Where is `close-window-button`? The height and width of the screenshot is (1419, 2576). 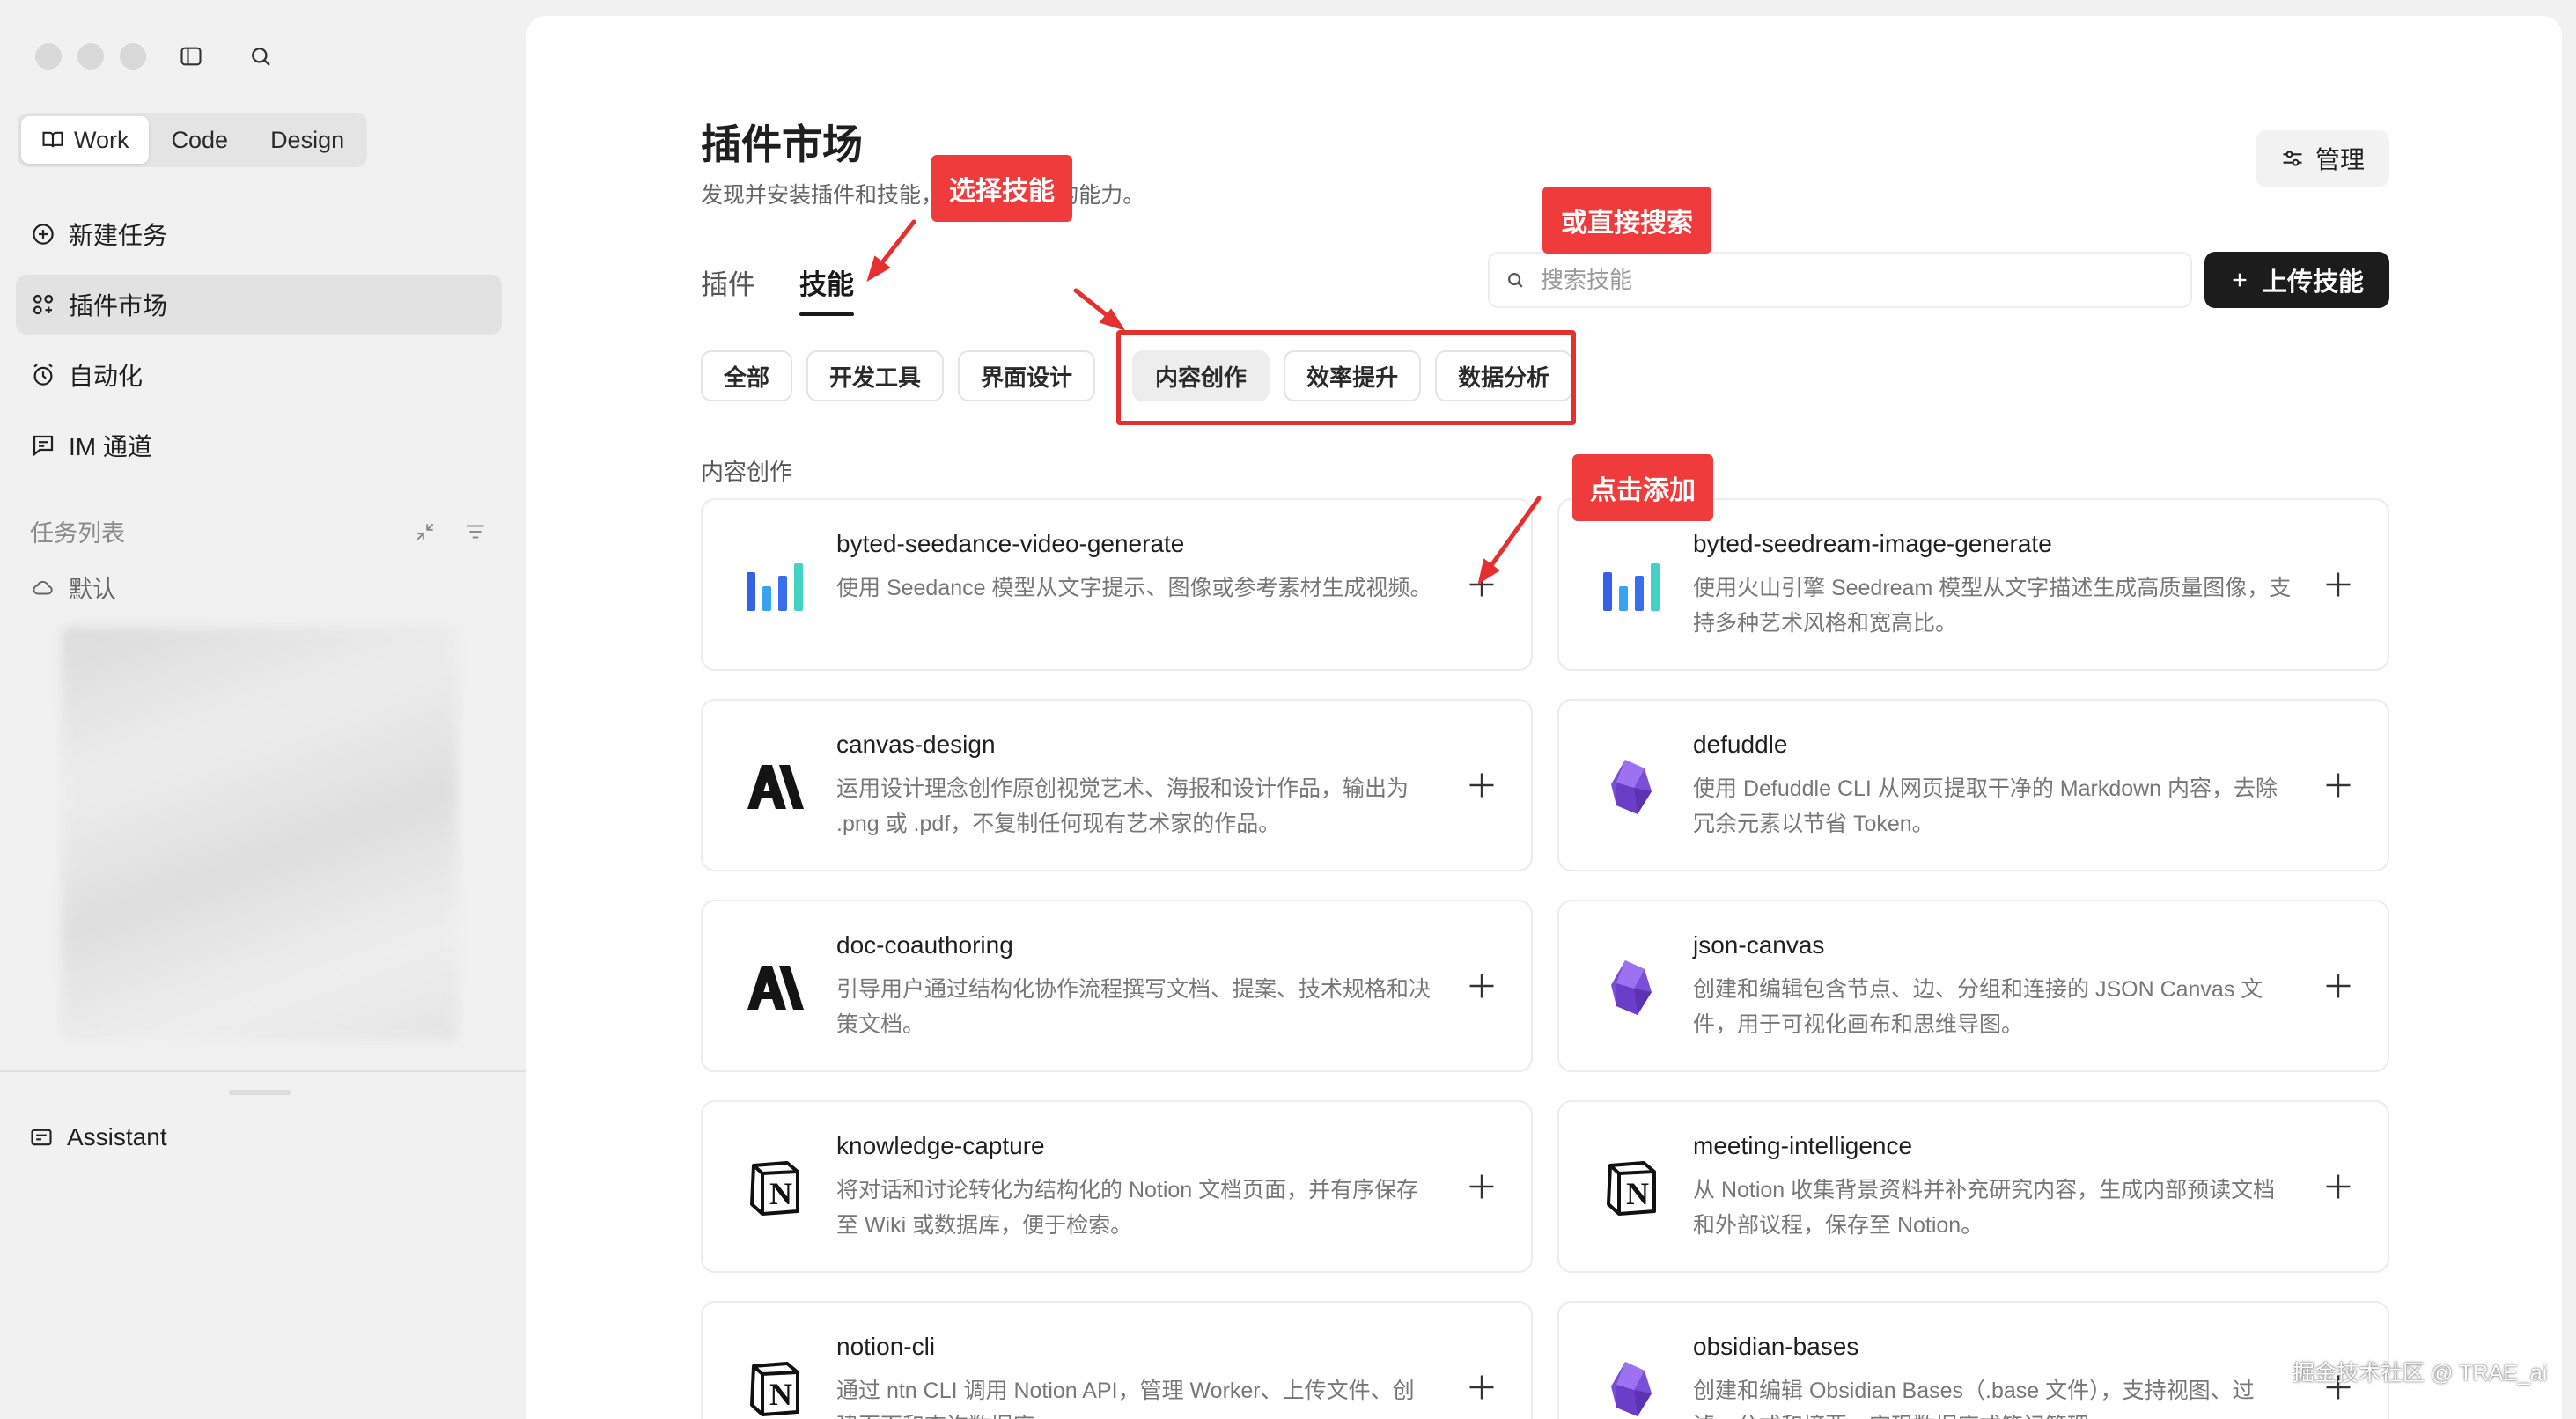
close-window-button is located at coordinates (49, 56).